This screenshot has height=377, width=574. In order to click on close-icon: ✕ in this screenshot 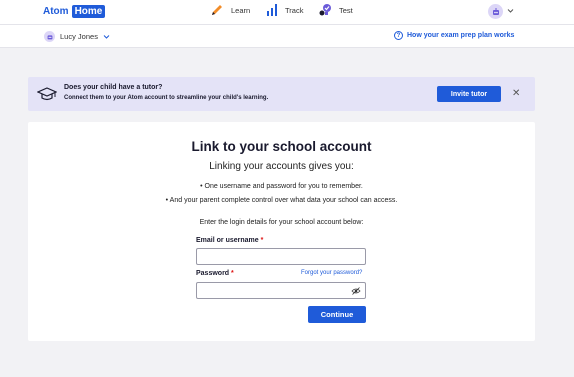, I will do `click(516, 93)`.